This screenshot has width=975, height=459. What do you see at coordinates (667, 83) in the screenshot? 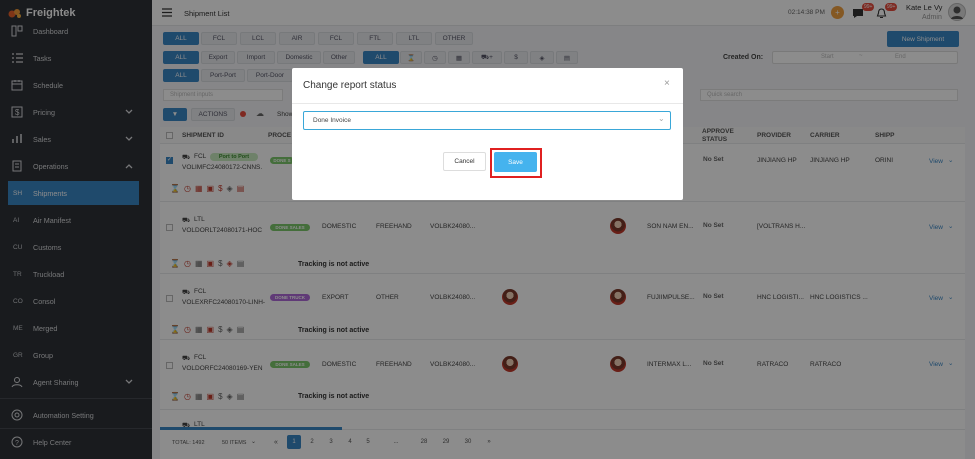
I see `close-icon: ×` at bounding box center [667, 83].